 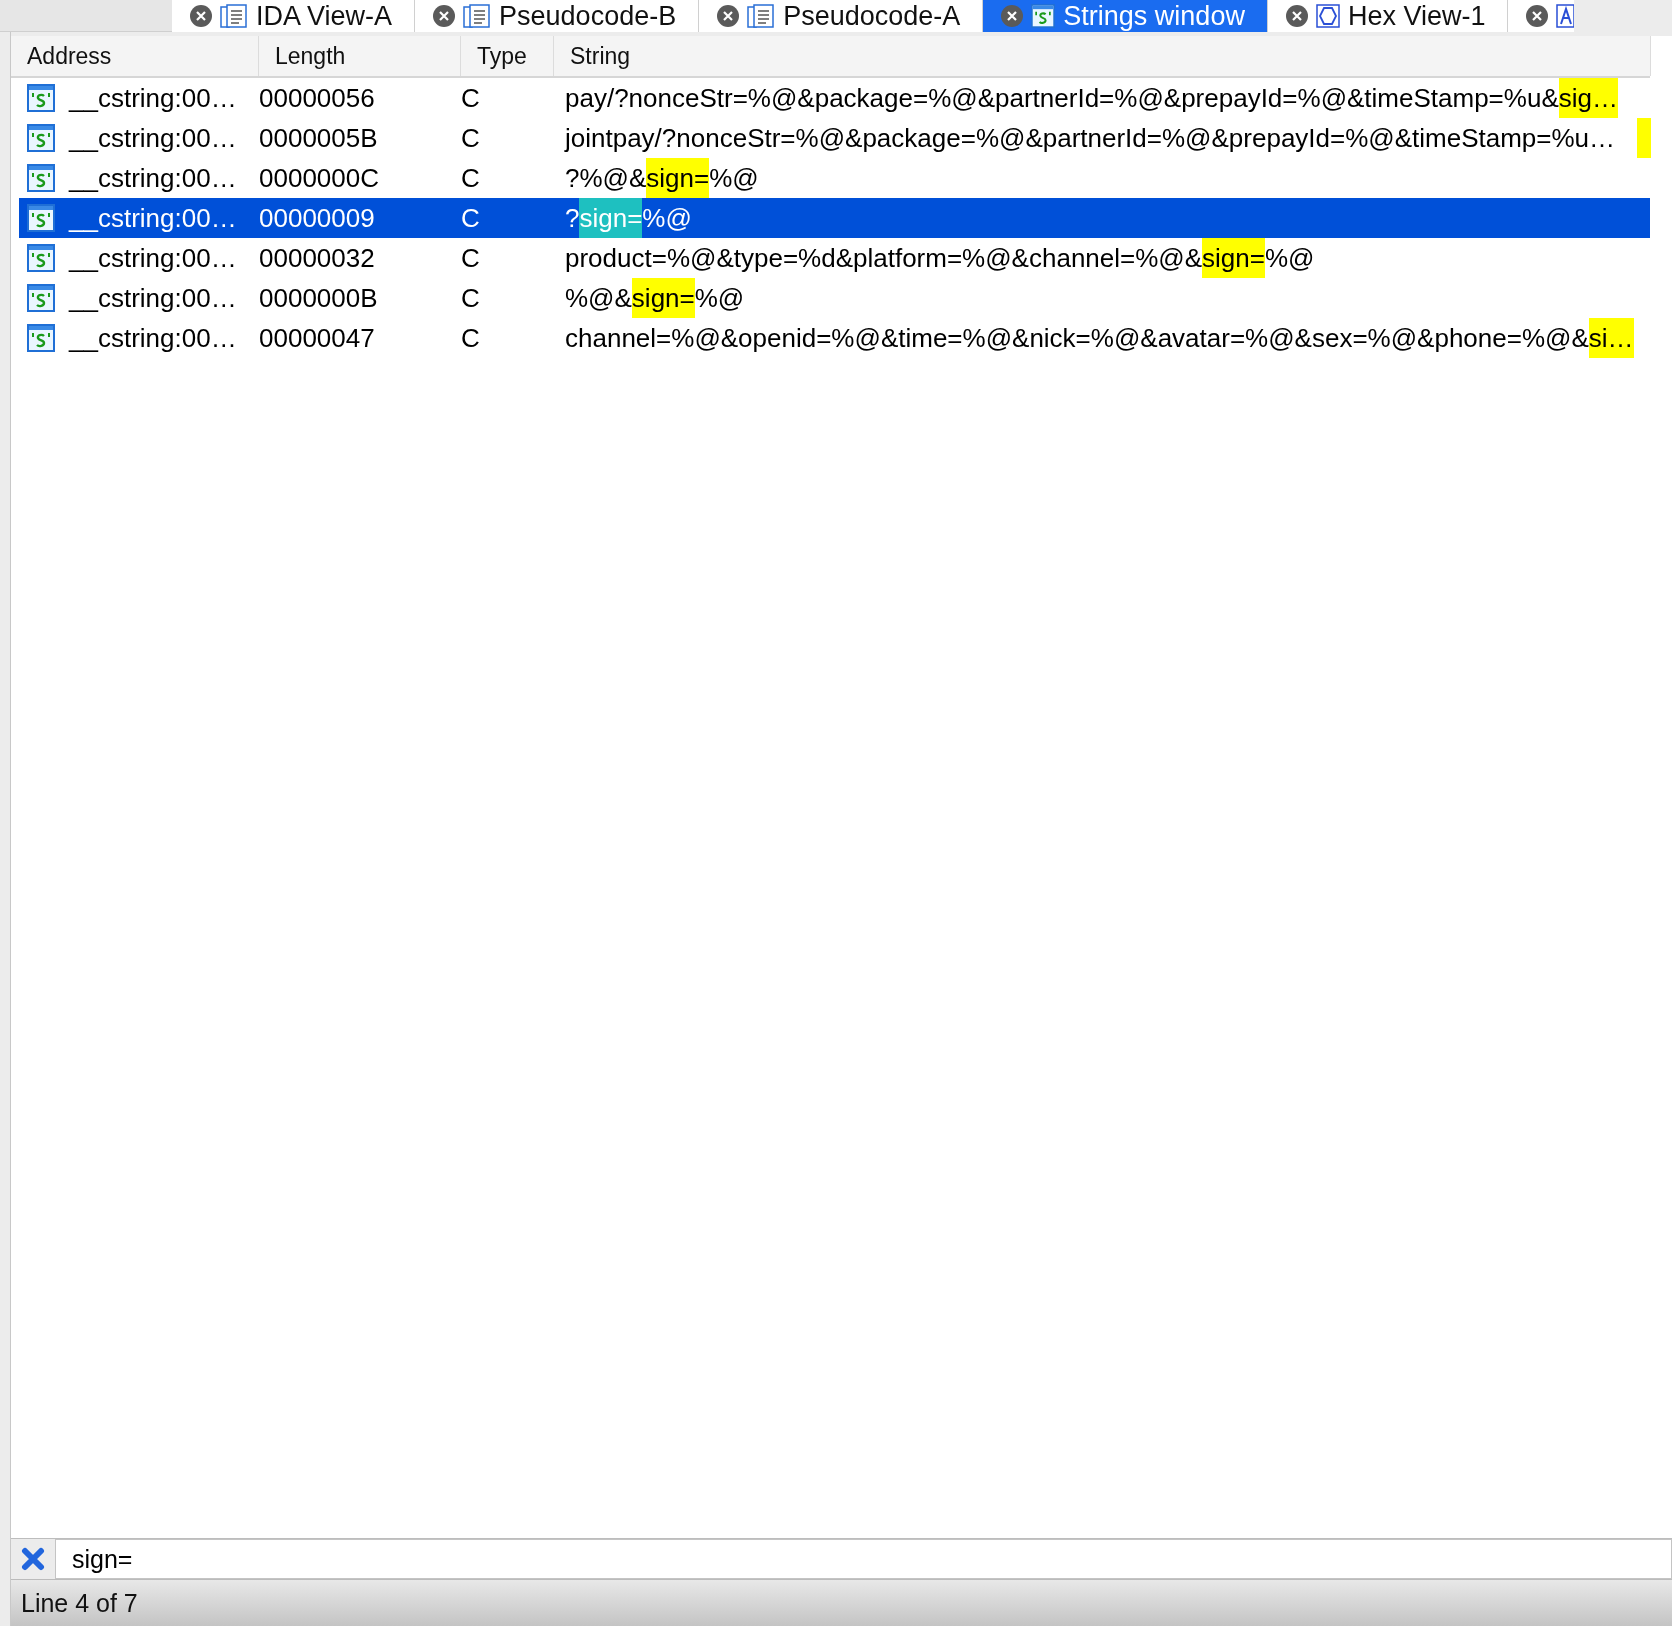 I want to click on string-cell: ?sign=%@, so click(x=628, y=218).